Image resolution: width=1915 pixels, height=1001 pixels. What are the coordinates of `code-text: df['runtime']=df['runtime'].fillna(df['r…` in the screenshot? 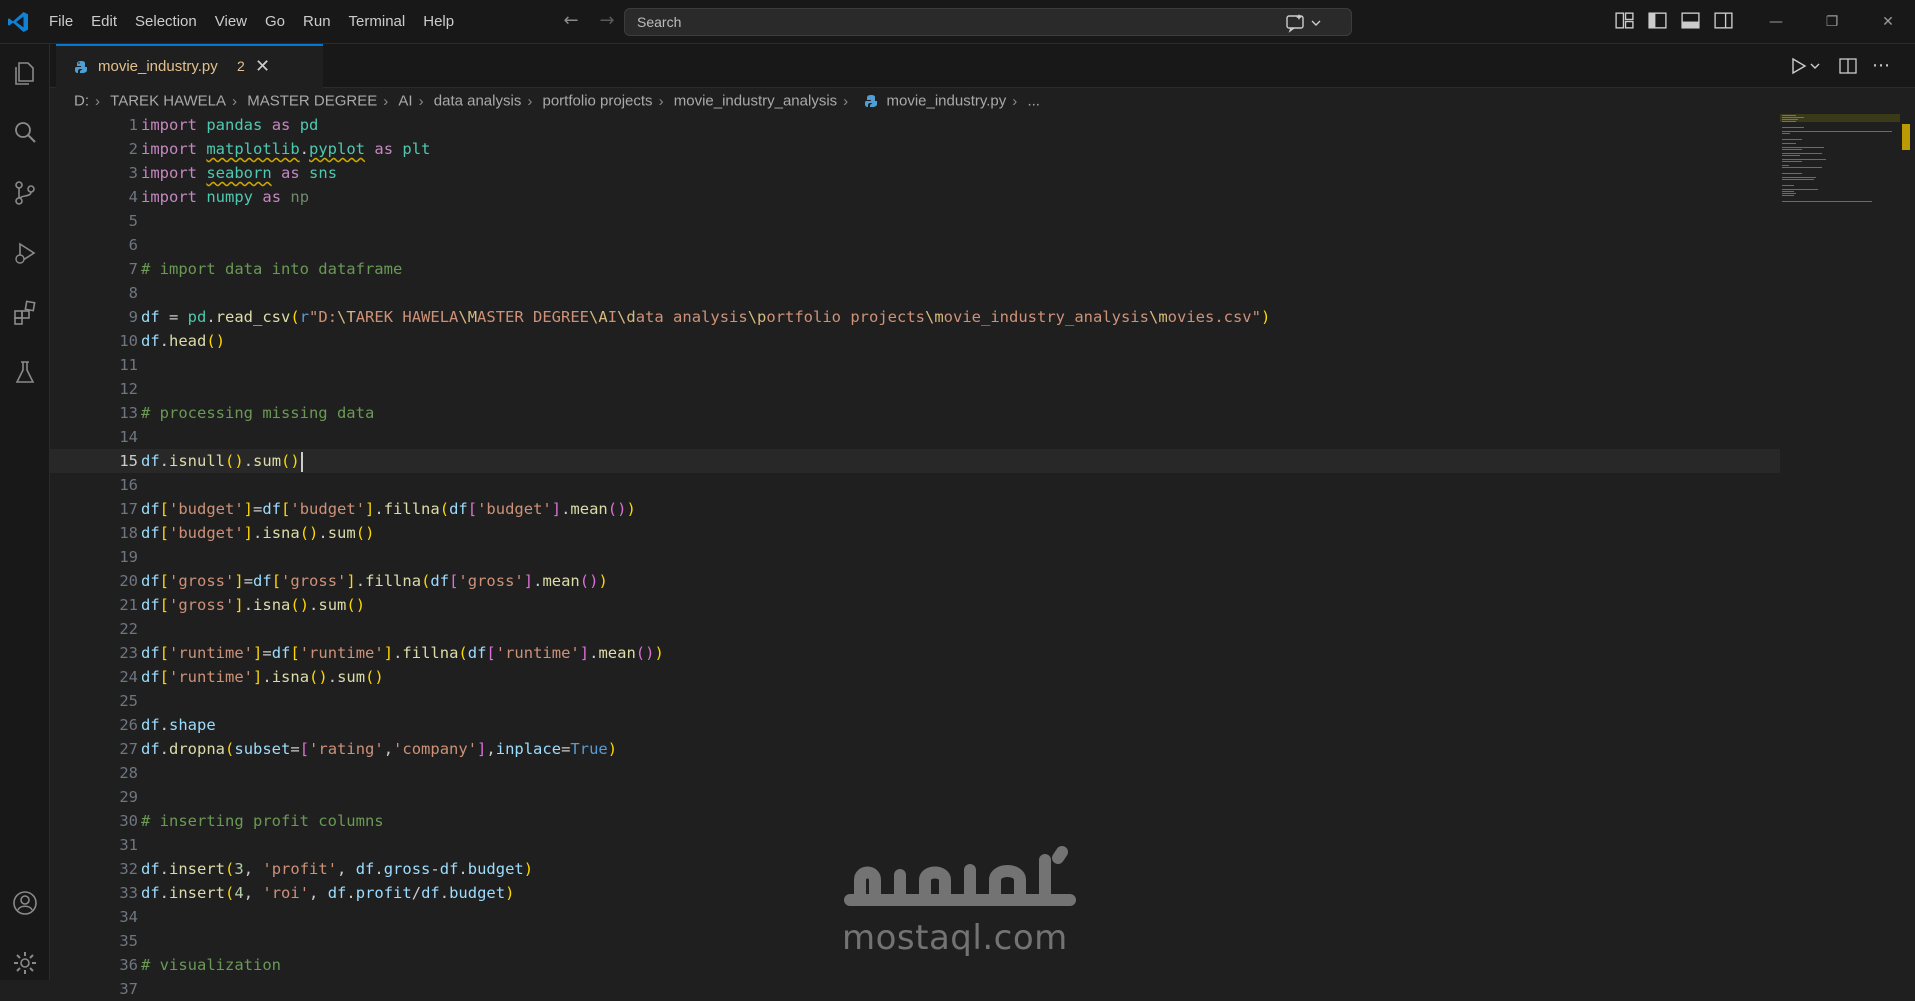 It's located at (402, 653).